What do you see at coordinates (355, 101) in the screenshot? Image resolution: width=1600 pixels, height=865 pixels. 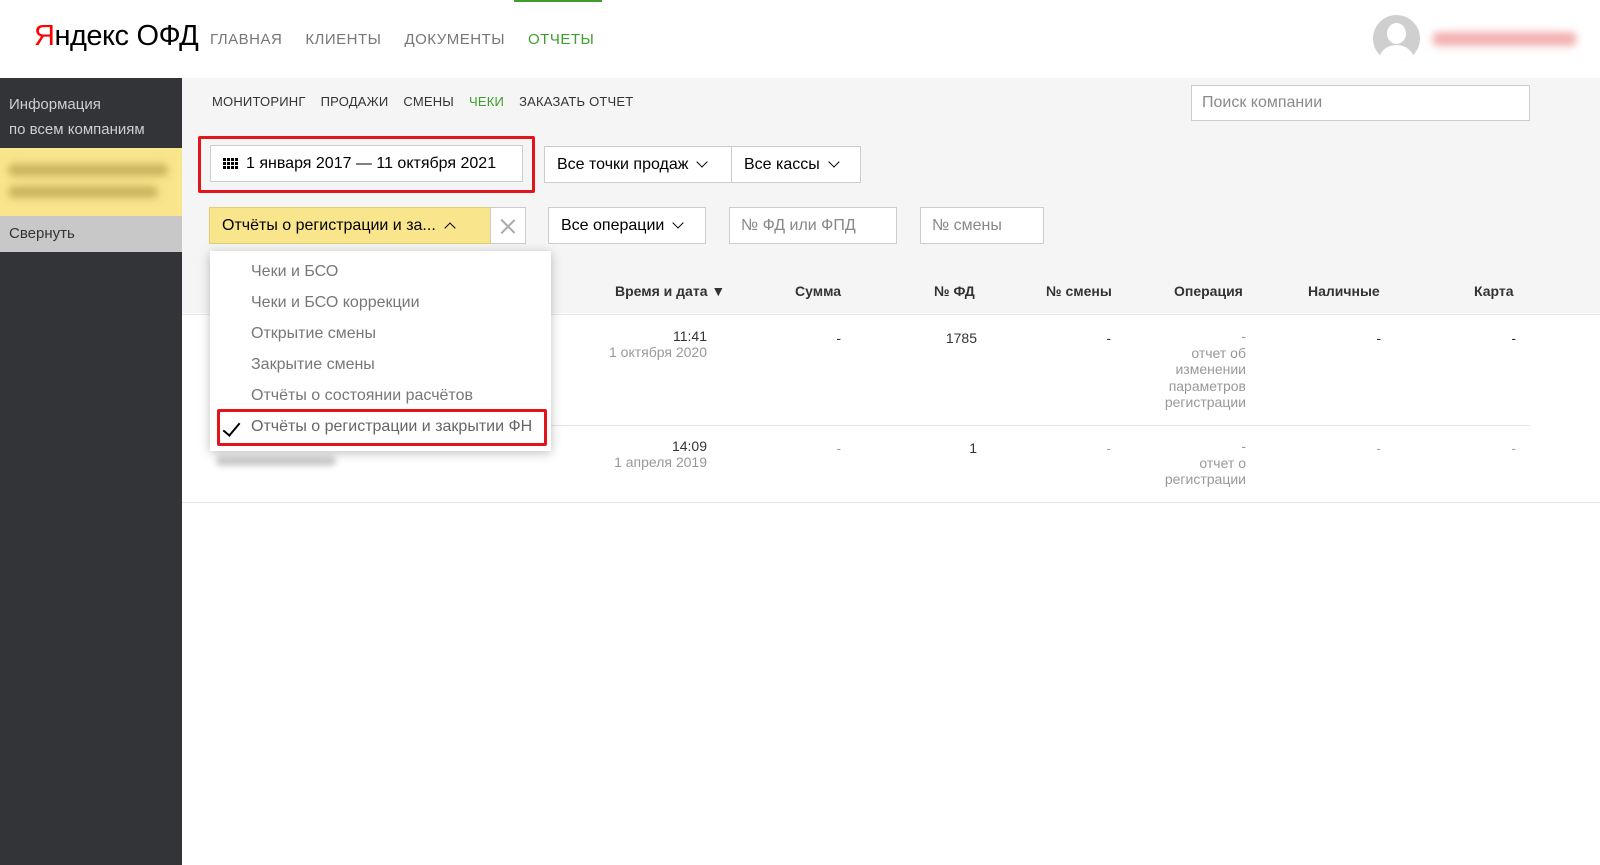 I see `subnav-sales: ПРОДАЖИ` at bounding box center [355, 101].